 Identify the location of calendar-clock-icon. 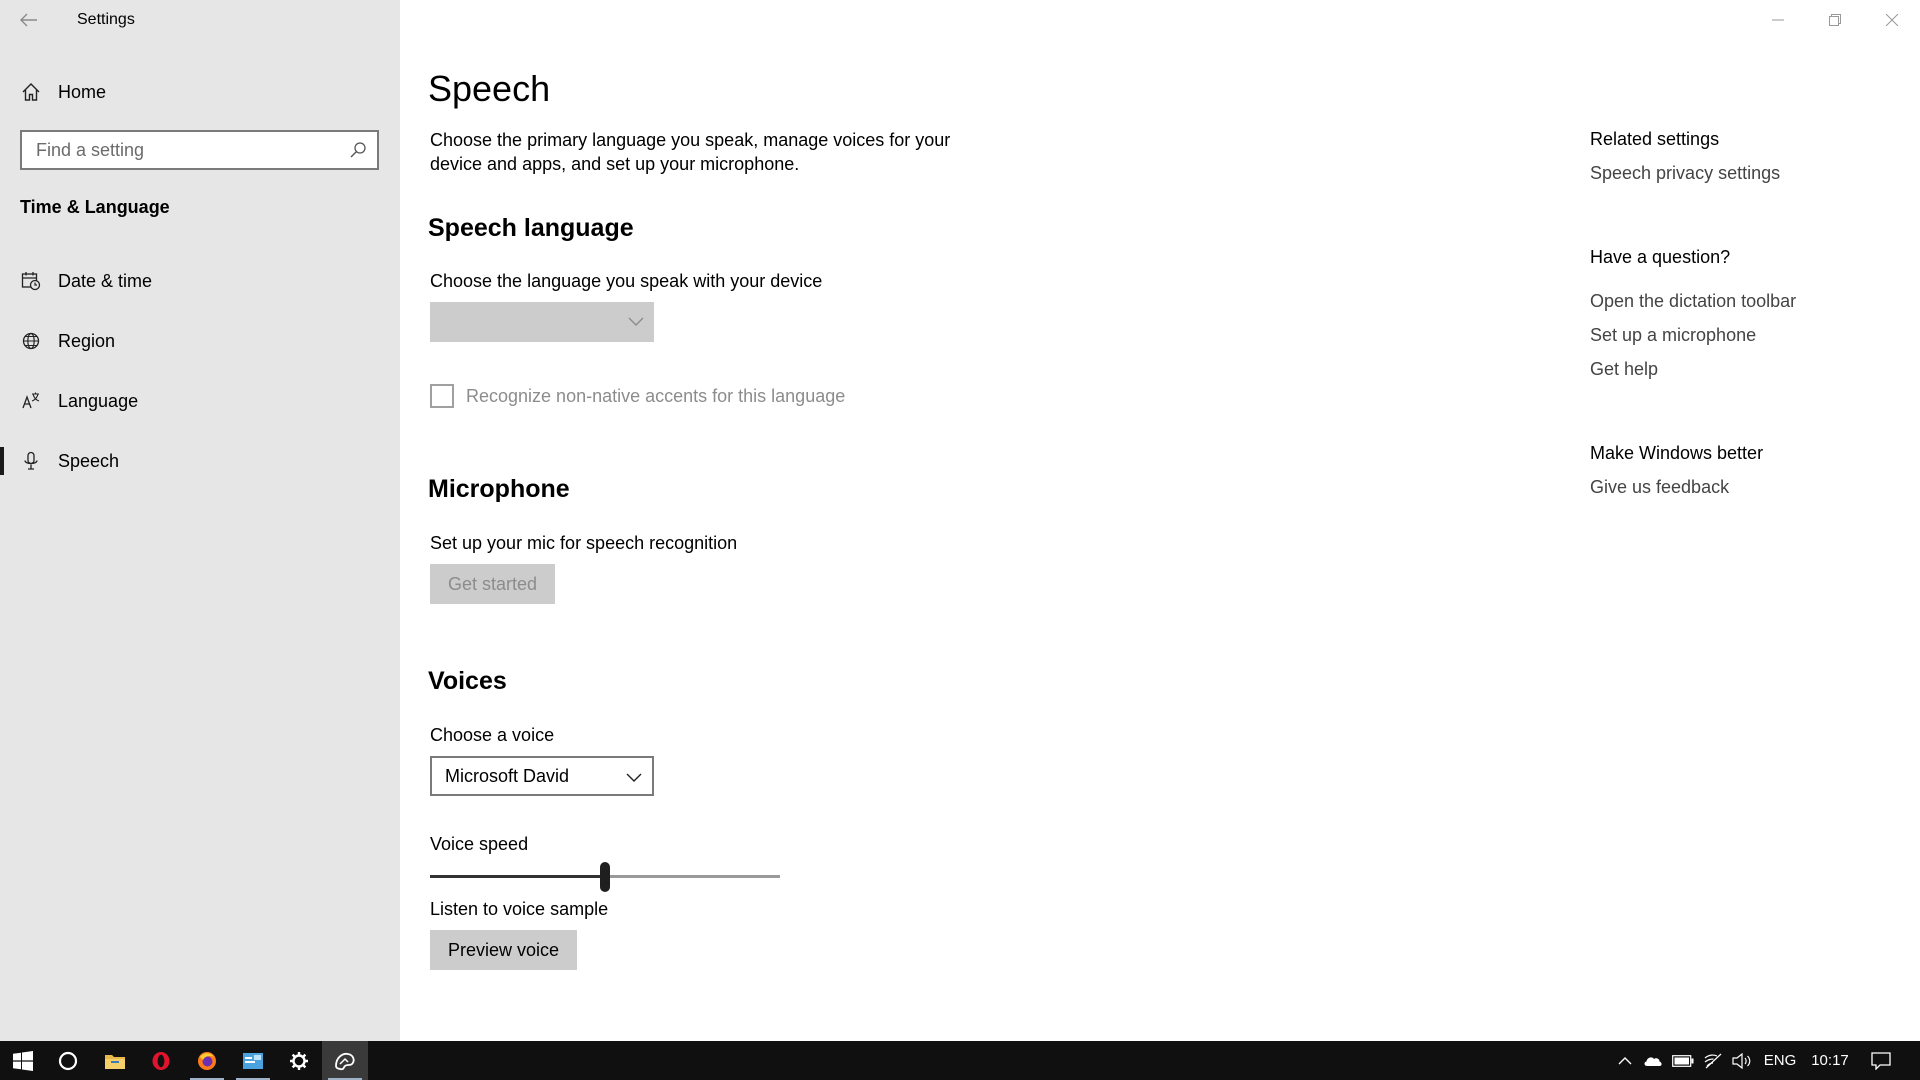
(31, 281).